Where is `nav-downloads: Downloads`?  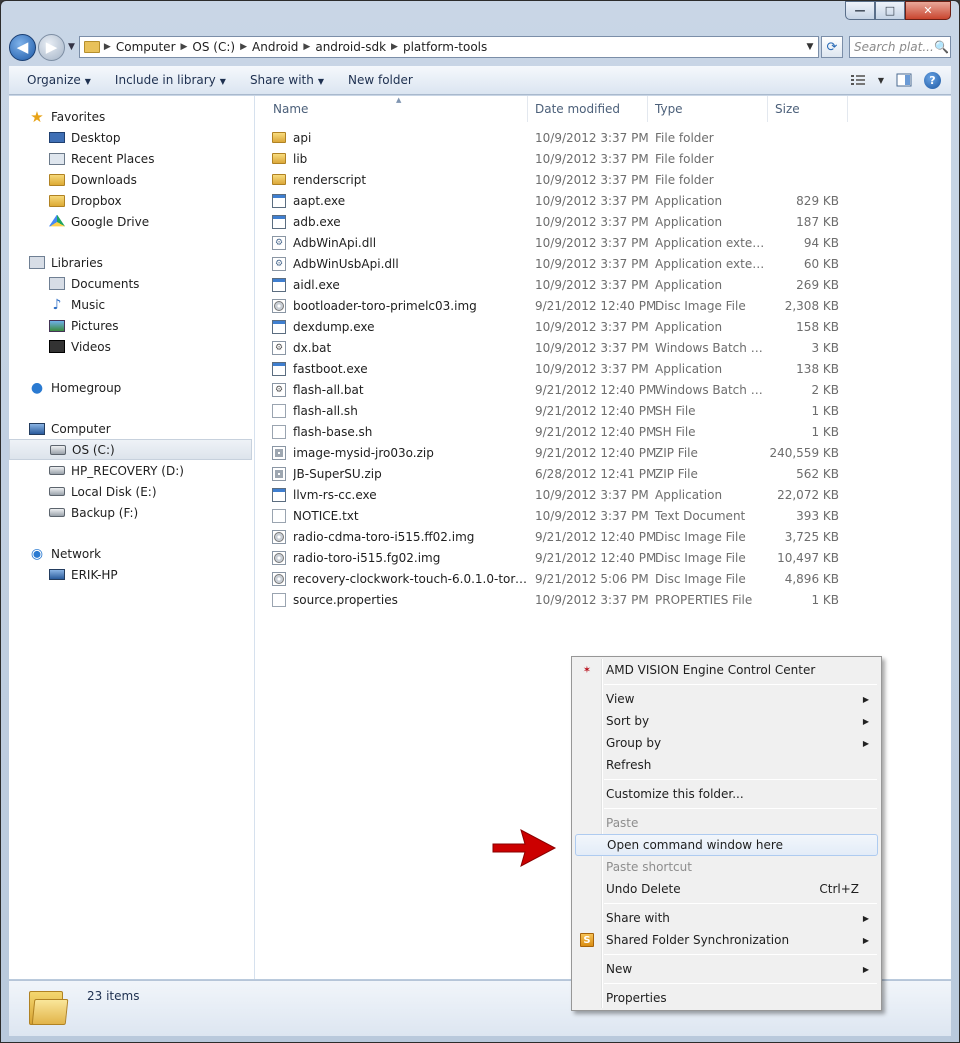 nav-downloads: Downloads is located at coordinates (131, 179).